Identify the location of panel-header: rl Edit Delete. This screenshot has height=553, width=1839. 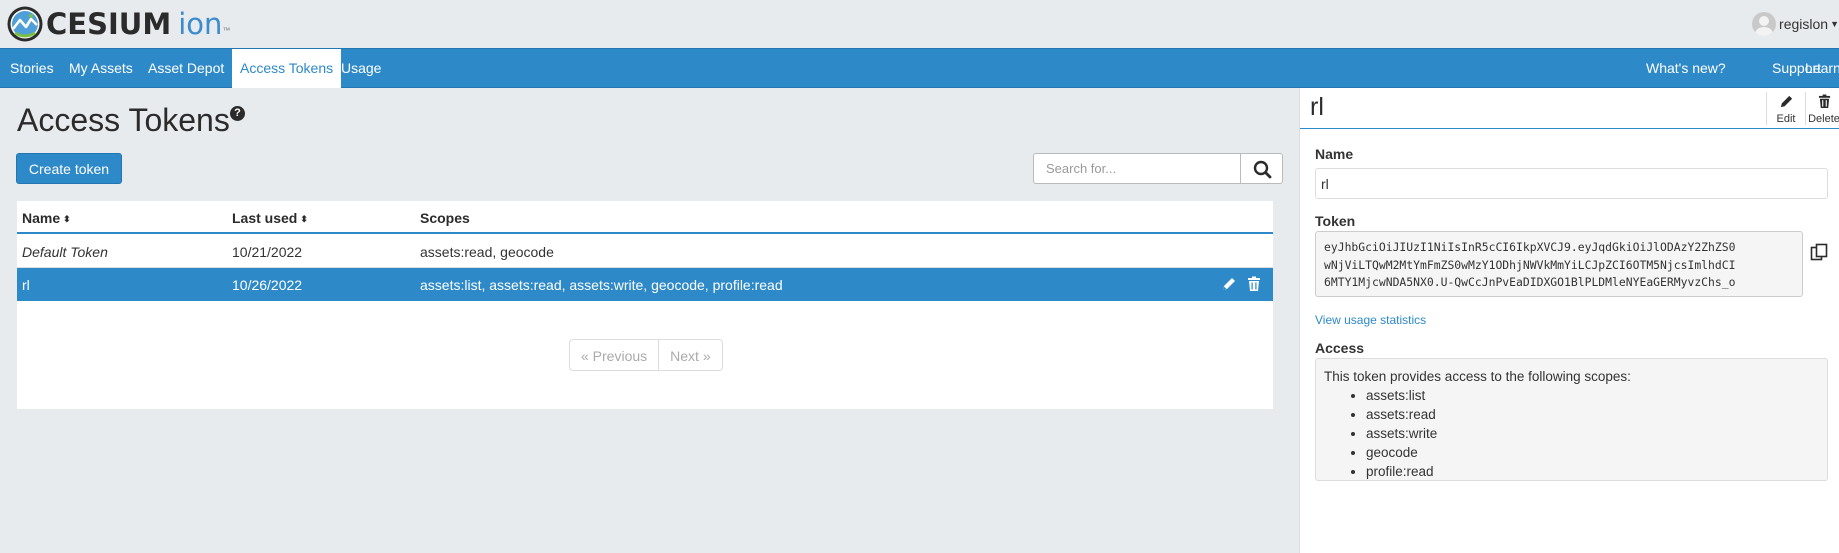
(1569, 108).